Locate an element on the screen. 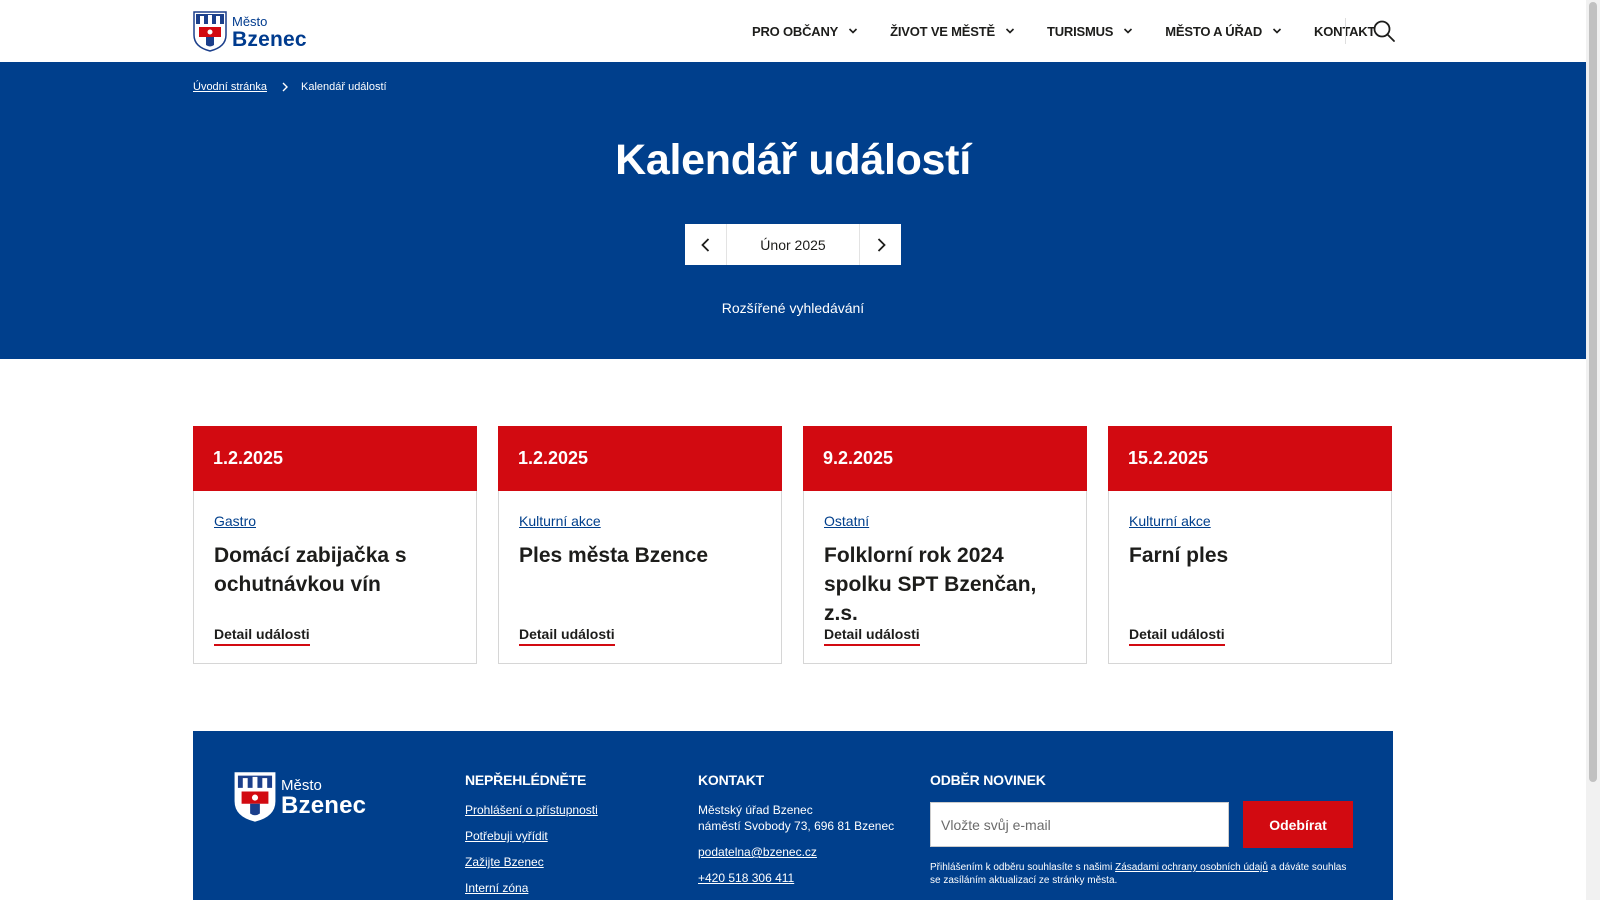 The image size is (1600, 906). logo-small-text: Město is located at coordinates (250, 21).